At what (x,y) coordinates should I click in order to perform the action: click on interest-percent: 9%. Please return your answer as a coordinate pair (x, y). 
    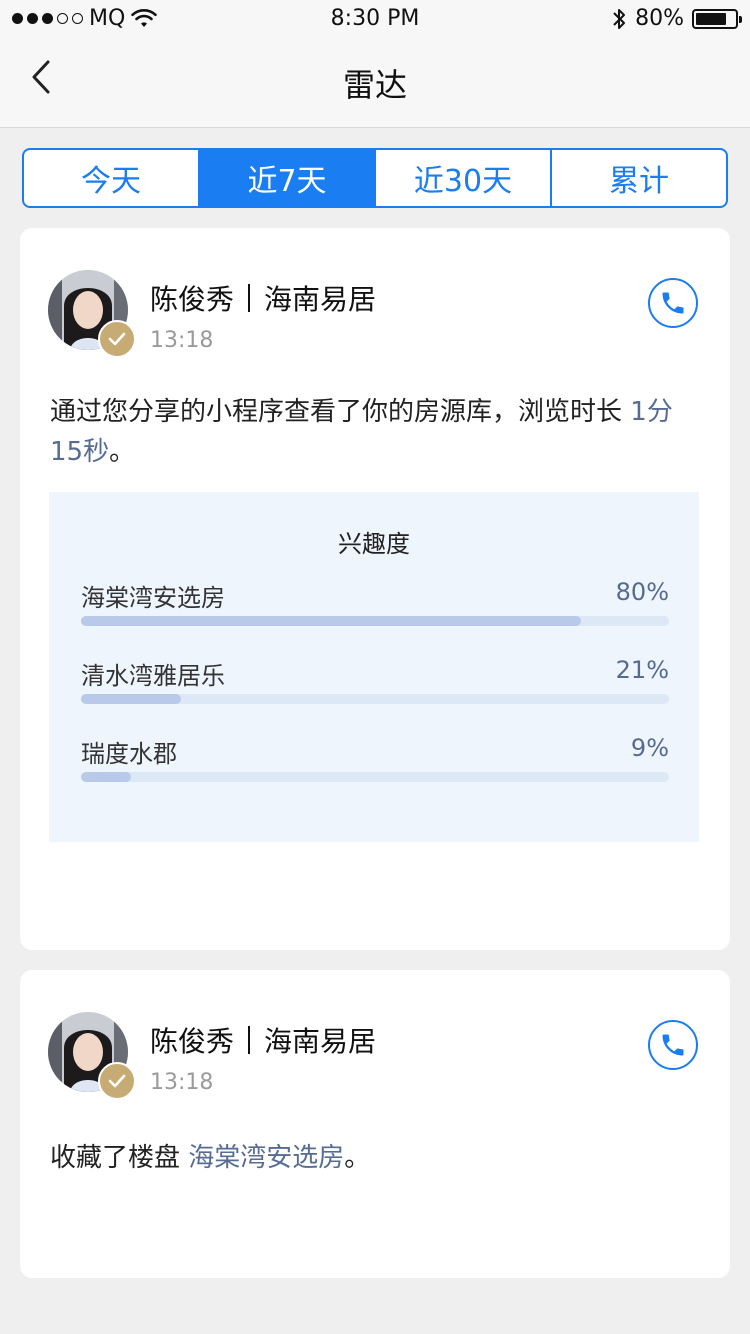
    Looking at the image, I should click on (649, 748).